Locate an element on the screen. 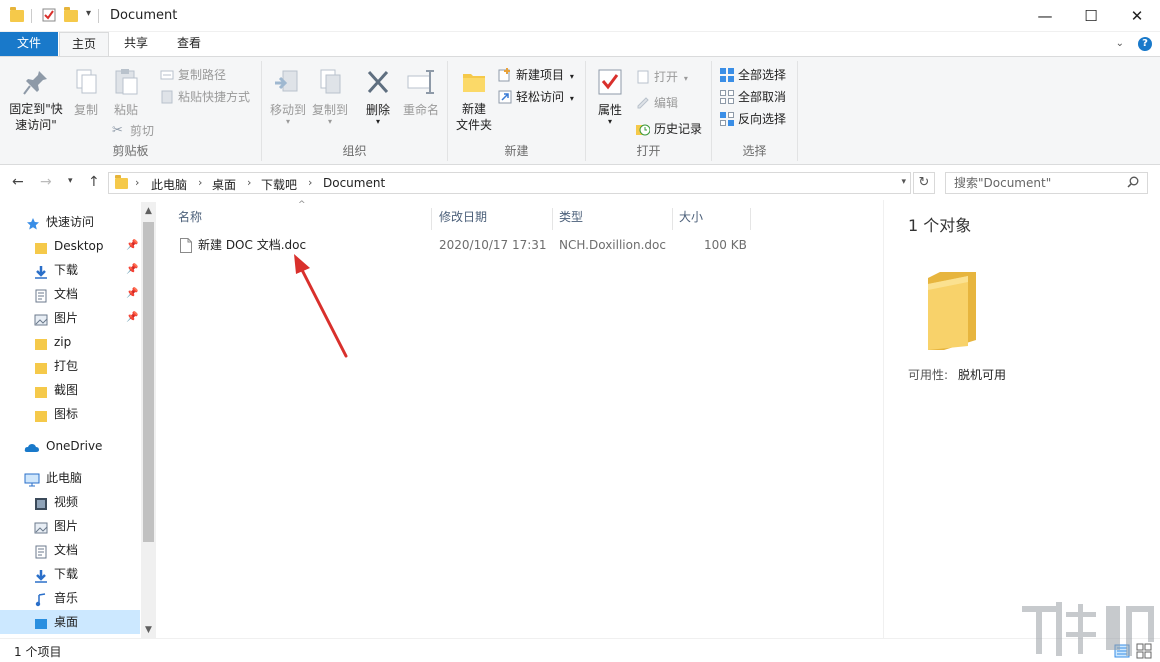  tab-view: 查看 is located at coordinates (189, 44).